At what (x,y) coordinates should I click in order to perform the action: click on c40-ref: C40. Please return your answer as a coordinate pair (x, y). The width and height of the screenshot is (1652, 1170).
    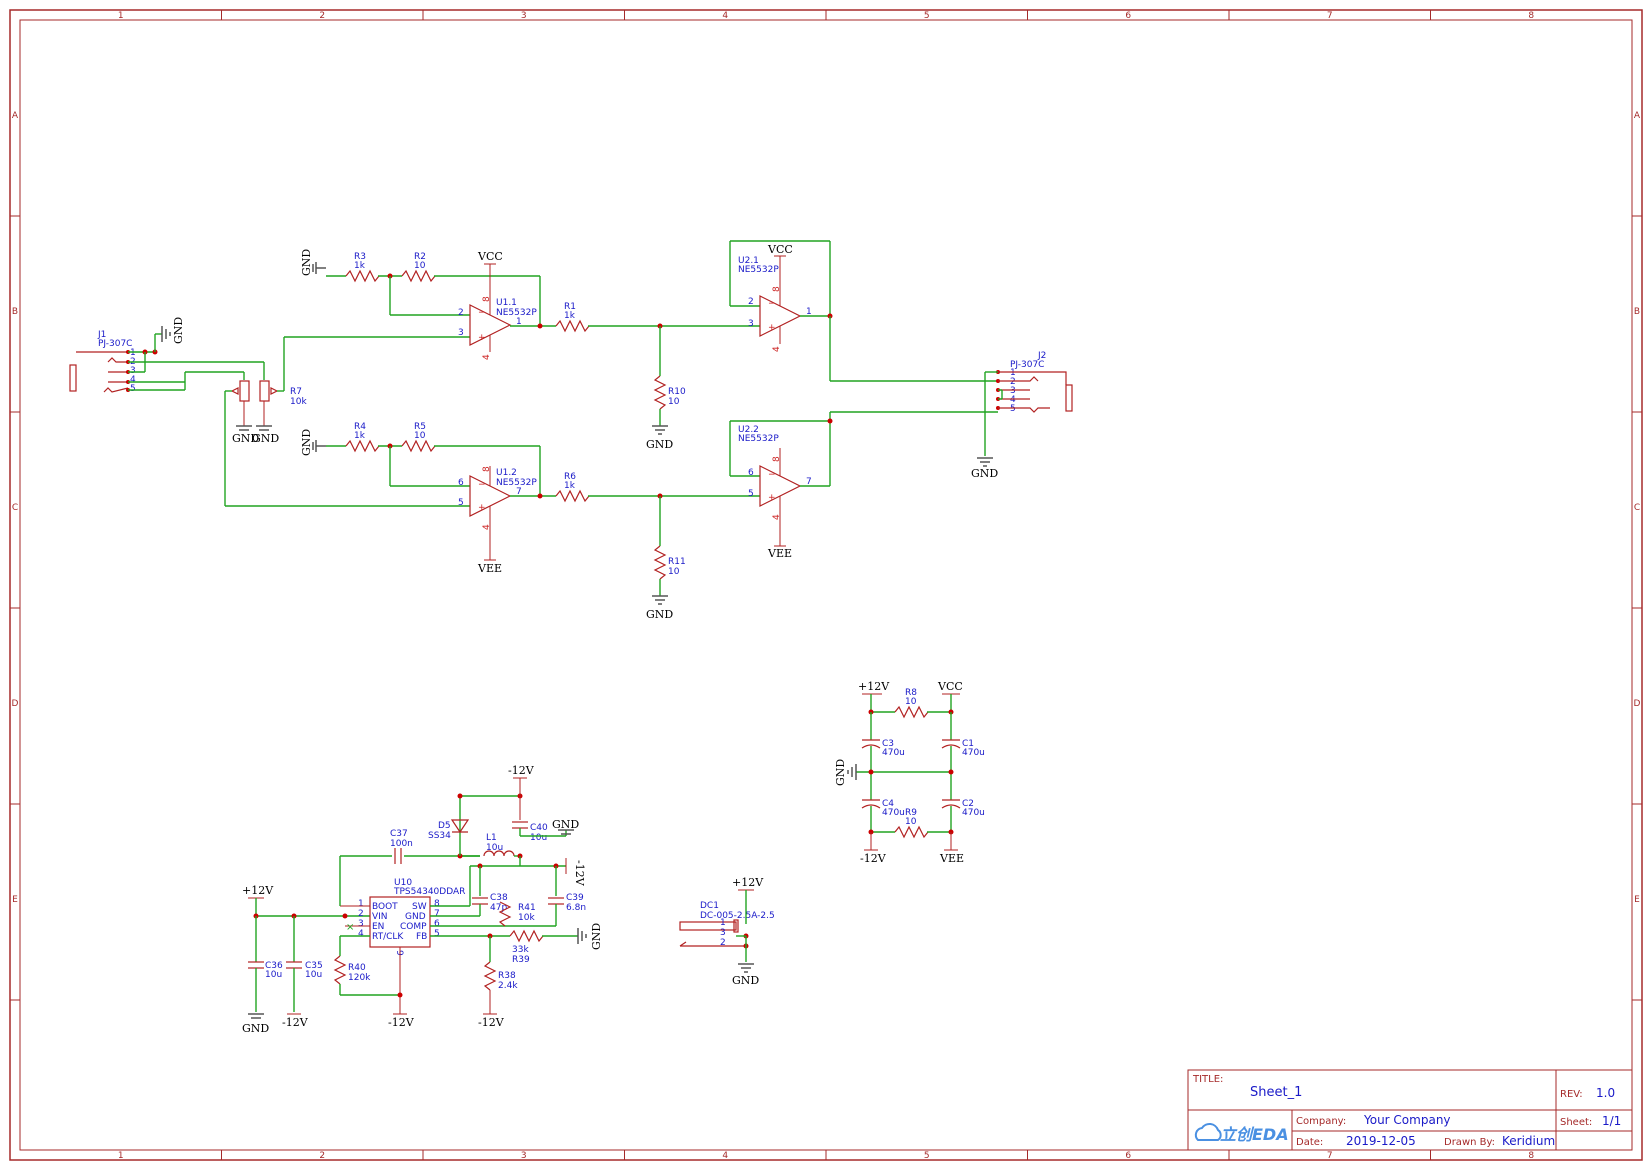
    Looking at the image, I should click on (539, 828).